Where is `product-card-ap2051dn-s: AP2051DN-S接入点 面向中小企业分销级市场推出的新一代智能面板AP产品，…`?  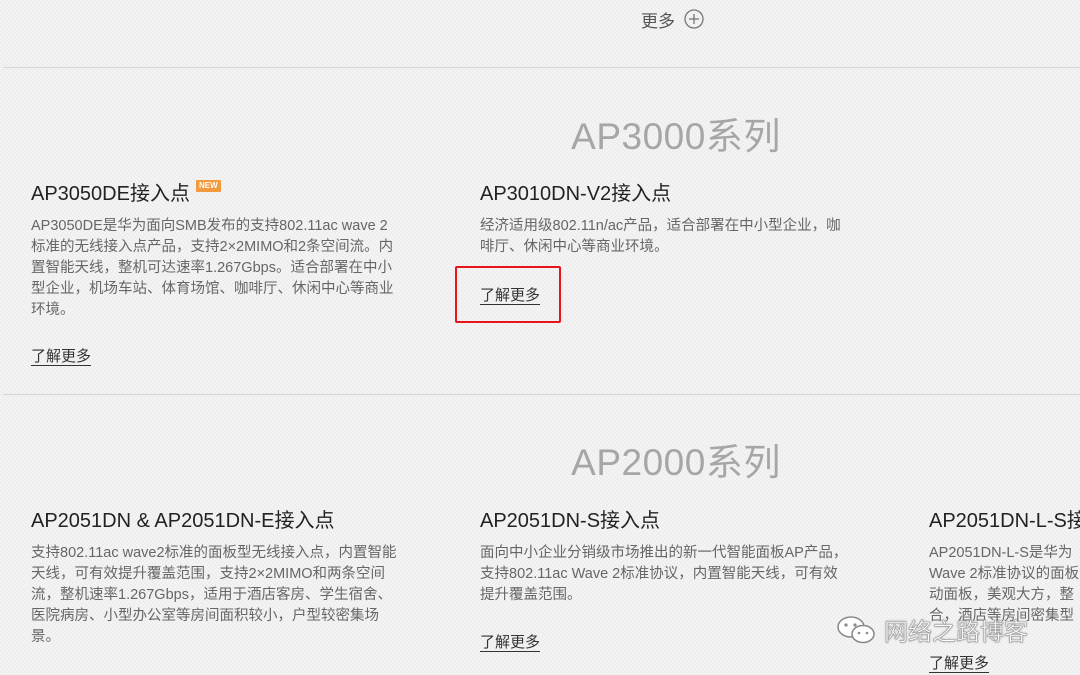 product-card-ap2051dn-s: AP2051DN-S接入点 面向中小企业分销级市场推出的新一代智能面板AP产品，… is located at coordinates (680, 555).